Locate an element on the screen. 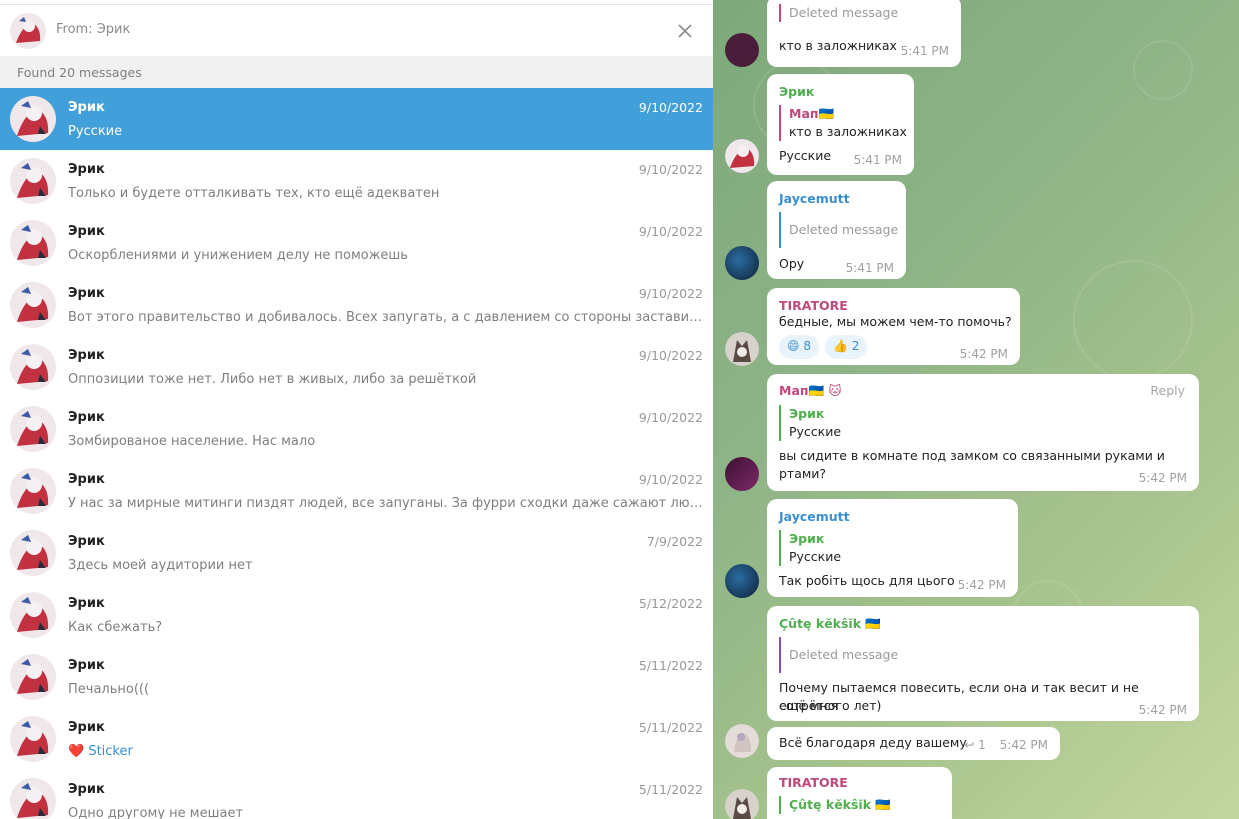 The width and height of the screenshot is (1239, 819). sender-name: Çûtę kĕkŝĭk 🇺🇦 is located at coordinates (830, 624).